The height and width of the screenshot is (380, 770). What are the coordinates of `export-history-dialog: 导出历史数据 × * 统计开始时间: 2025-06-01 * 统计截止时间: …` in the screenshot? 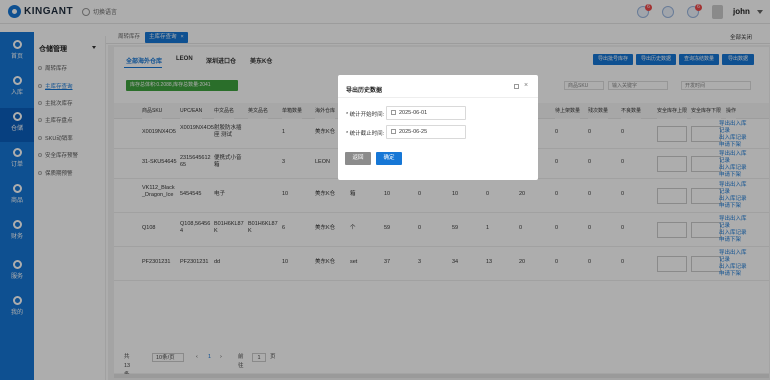 It's located at (438, 127).